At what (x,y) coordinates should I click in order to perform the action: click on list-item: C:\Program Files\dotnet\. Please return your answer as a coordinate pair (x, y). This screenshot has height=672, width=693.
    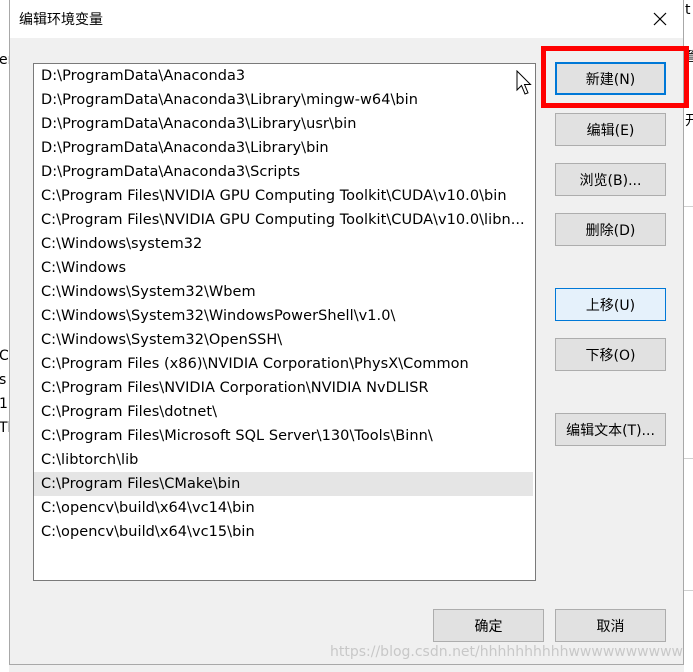
    Looking at the image, I should click on (283, 412).